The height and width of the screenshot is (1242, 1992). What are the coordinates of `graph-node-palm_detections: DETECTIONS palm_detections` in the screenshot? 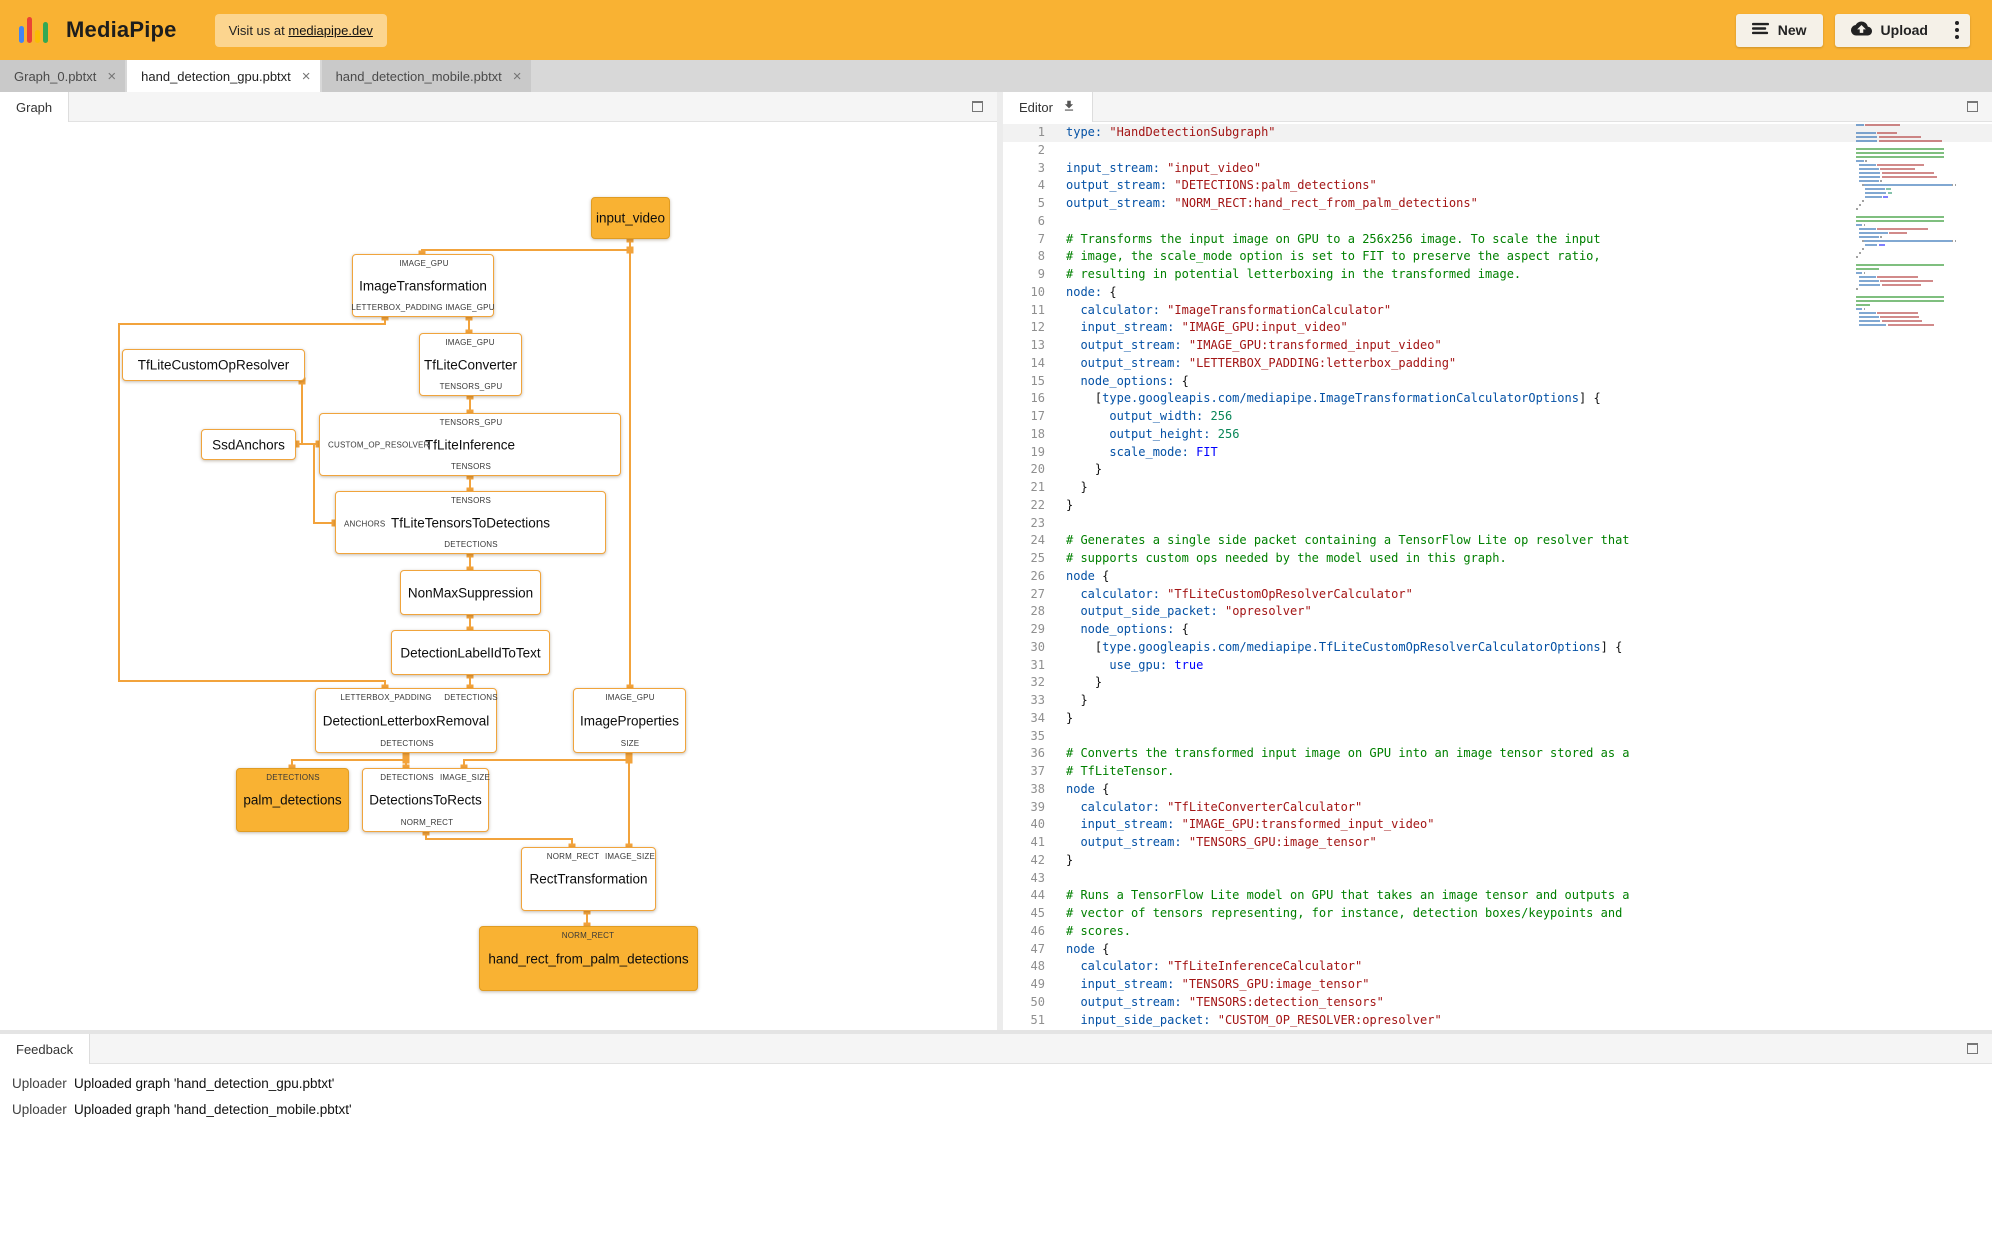 It's located at (292, 800).